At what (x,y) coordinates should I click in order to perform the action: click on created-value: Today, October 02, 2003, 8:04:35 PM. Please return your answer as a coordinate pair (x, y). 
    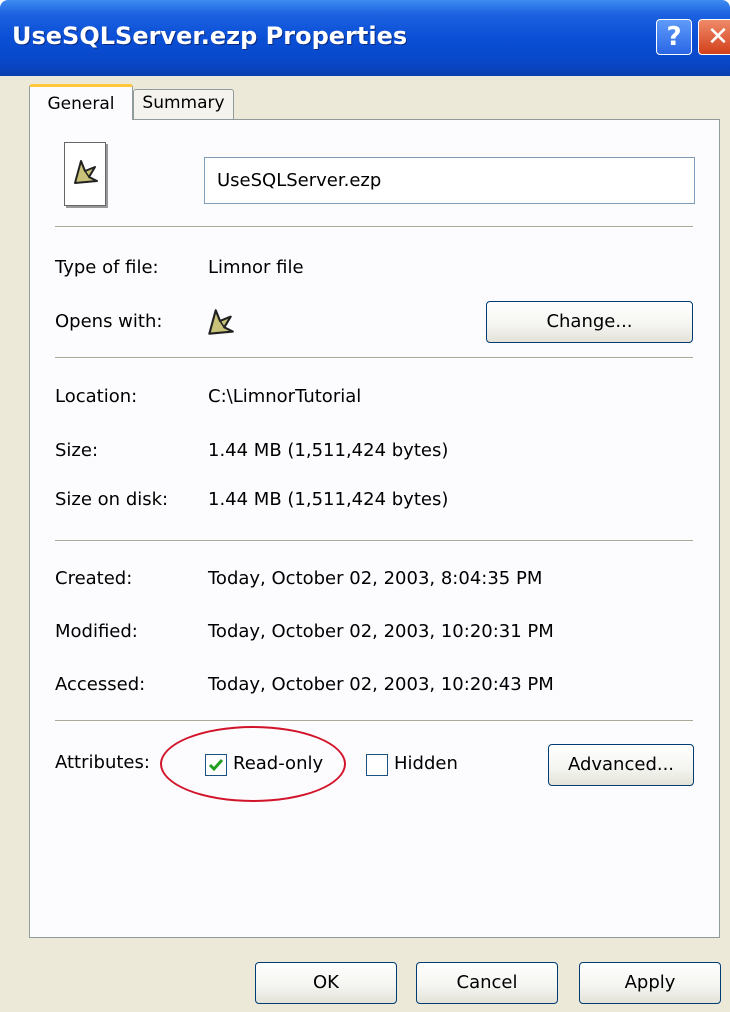
    Looking at the image, I should click on (375, 578).